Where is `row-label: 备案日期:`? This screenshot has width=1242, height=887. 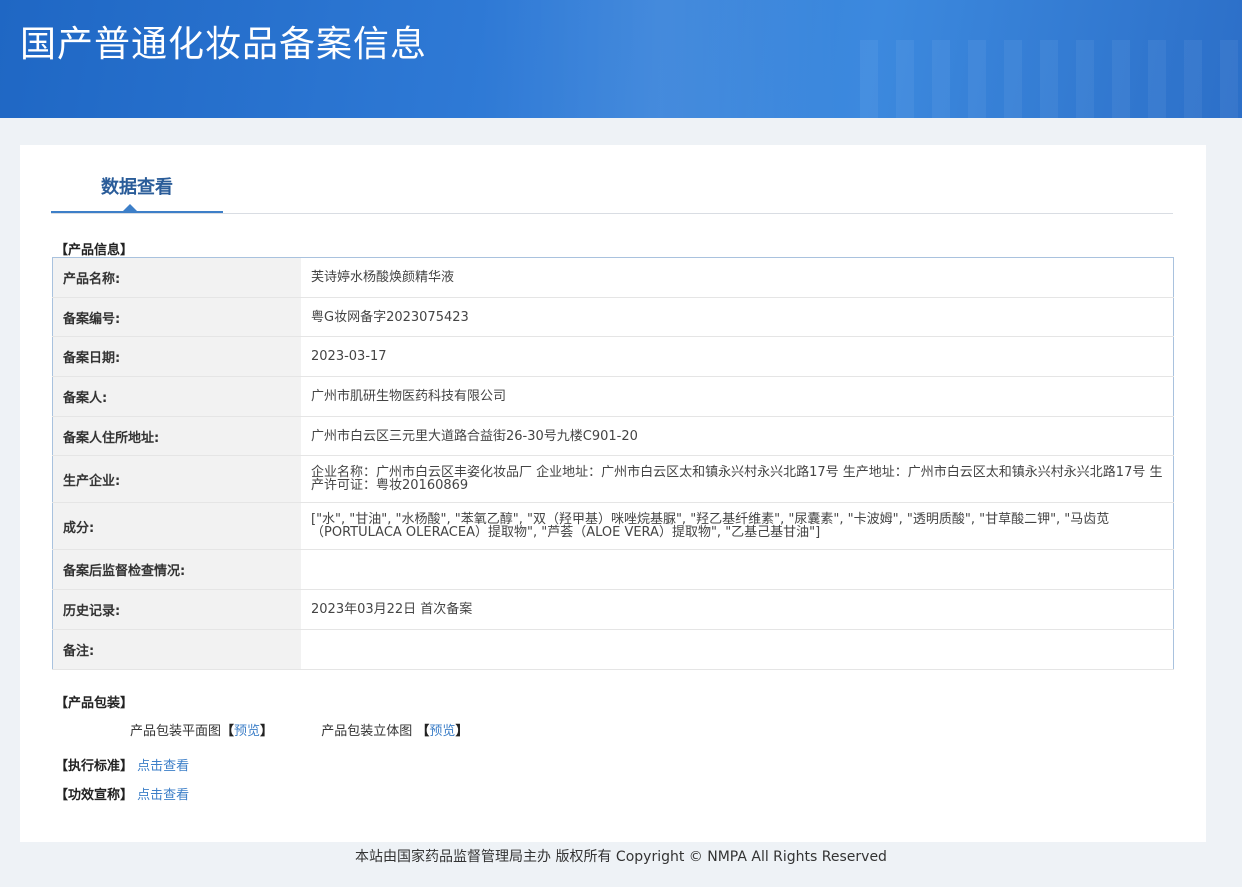 row-label: 备案日期: is located at coordinates (176, 357).